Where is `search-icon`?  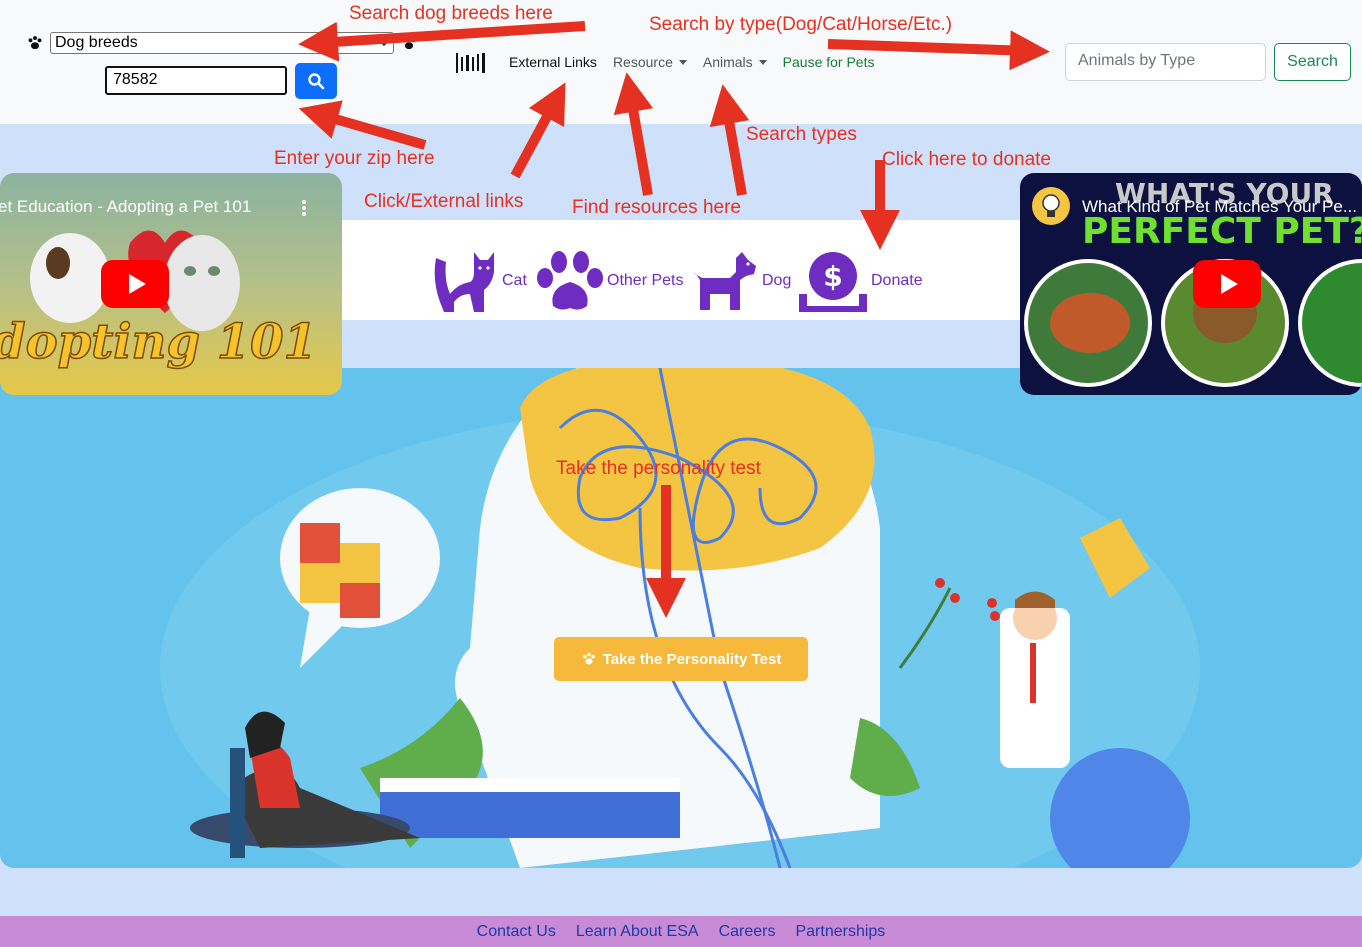 search-icon is located at coordinates (316, 81).